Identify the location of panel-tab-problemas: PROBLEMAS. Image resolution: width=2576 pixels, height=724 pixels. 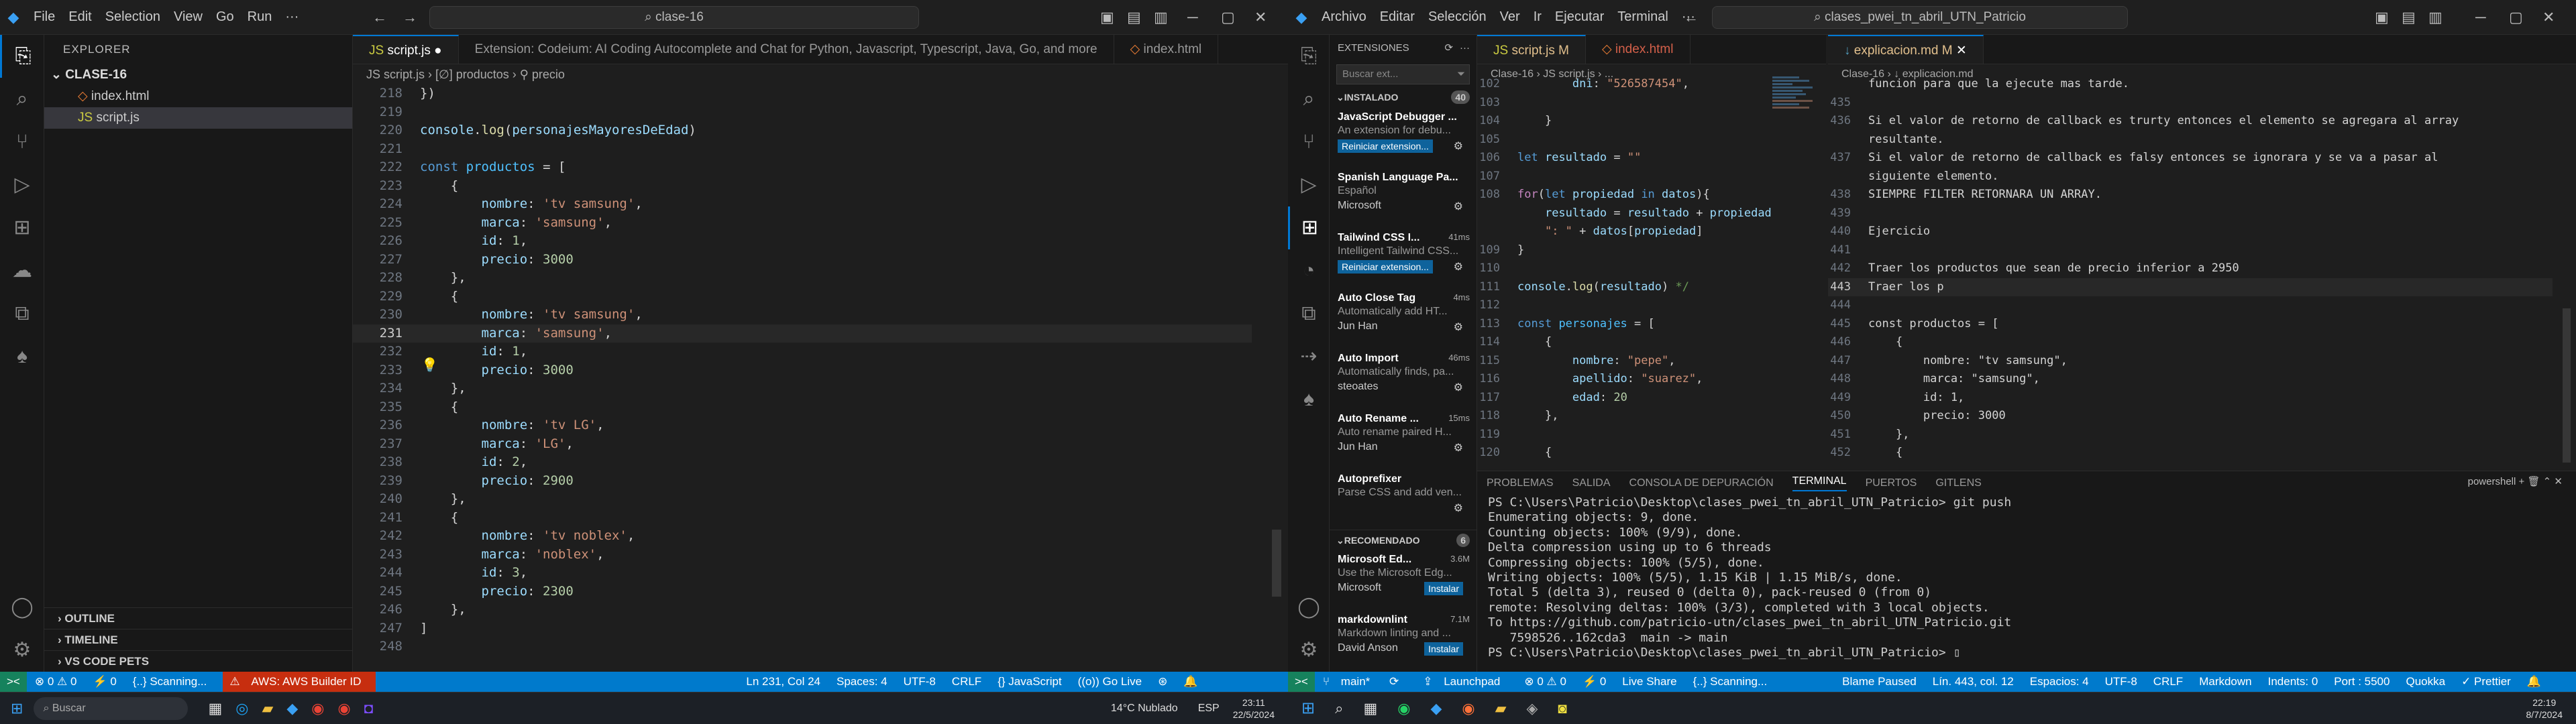
(1520, 483).